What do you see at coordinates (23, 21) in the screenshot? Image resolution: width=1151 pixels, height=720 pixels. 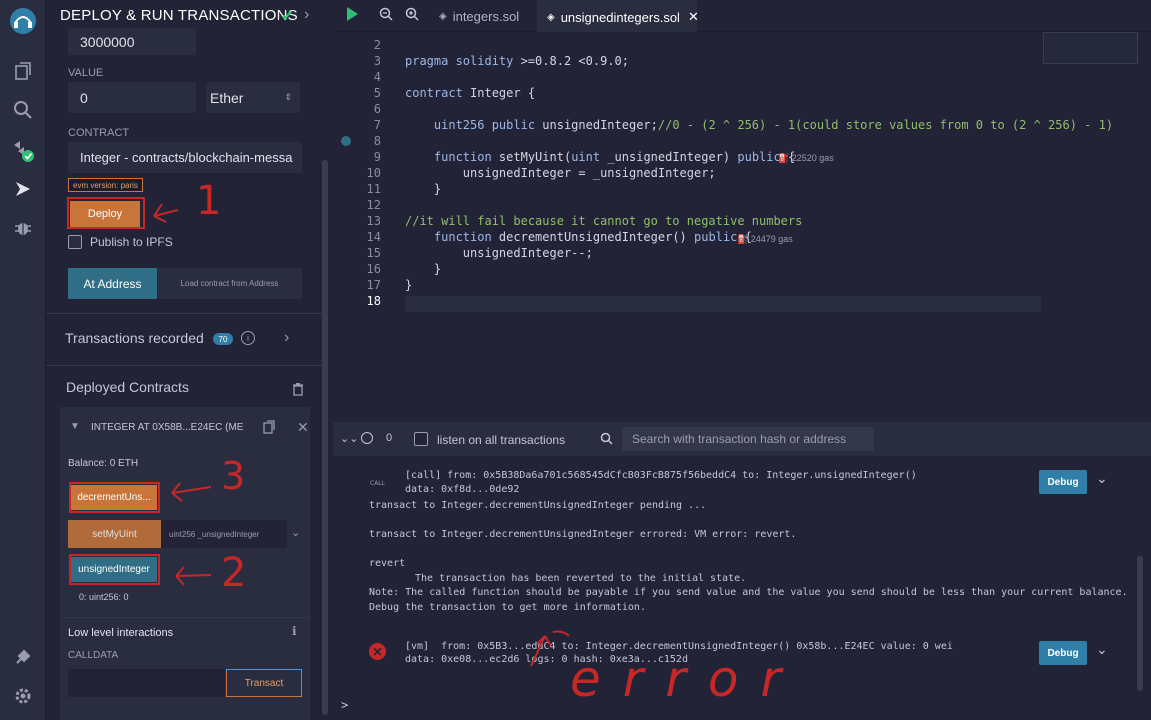 I see `remix-logo-icon` at bounding box center [23, 21].